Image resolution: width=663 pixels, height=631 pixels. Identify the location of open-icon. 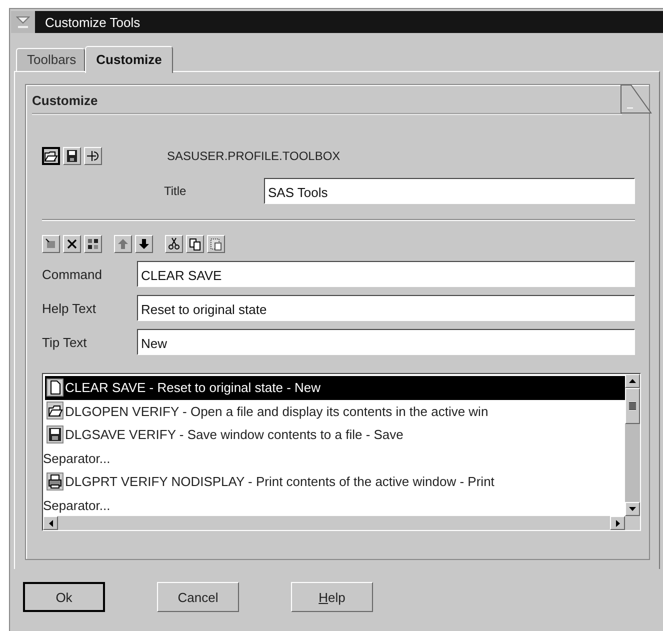
(51, 156).